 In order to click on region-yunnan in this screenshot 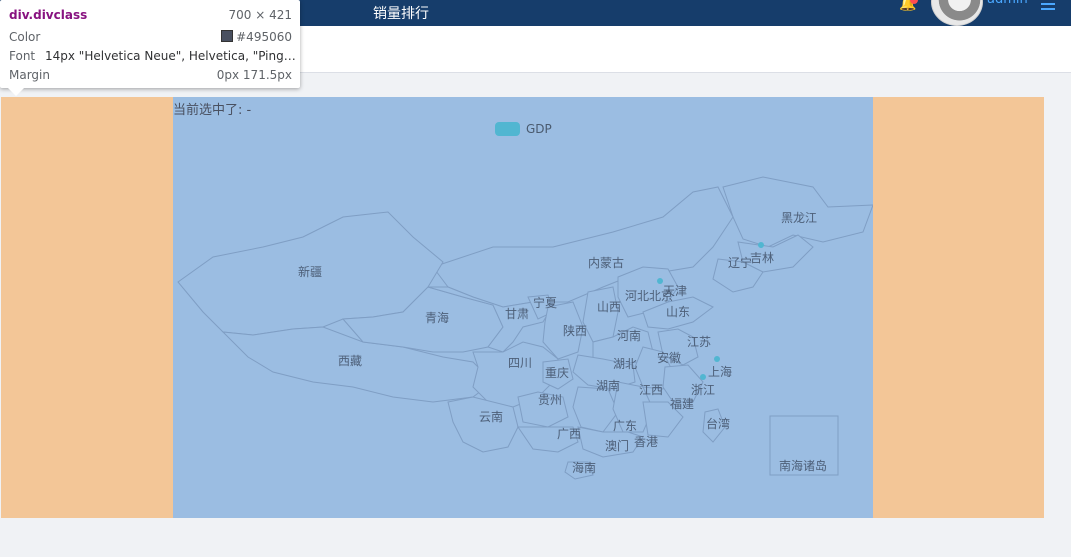, I will do `click(483, 424)`.